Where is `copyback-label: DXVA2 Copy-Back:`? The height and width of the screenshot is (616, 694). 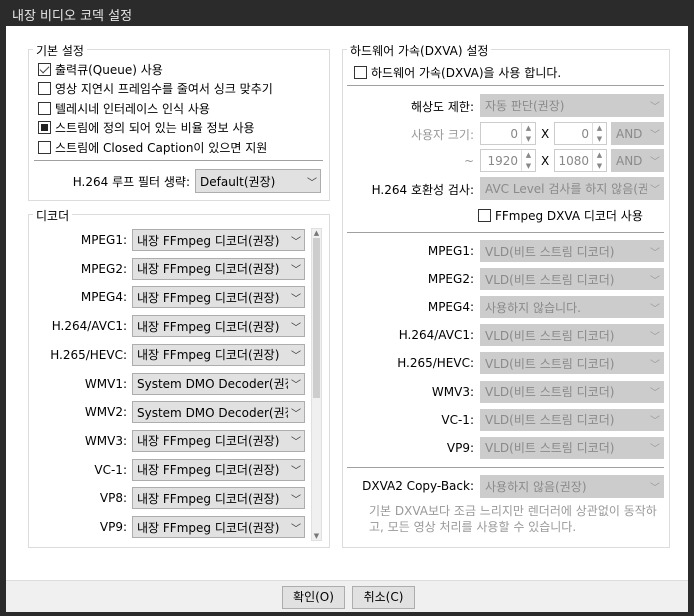
copyback-label: DXVA2 Copy-Back: is located at coordinates (418, 486).